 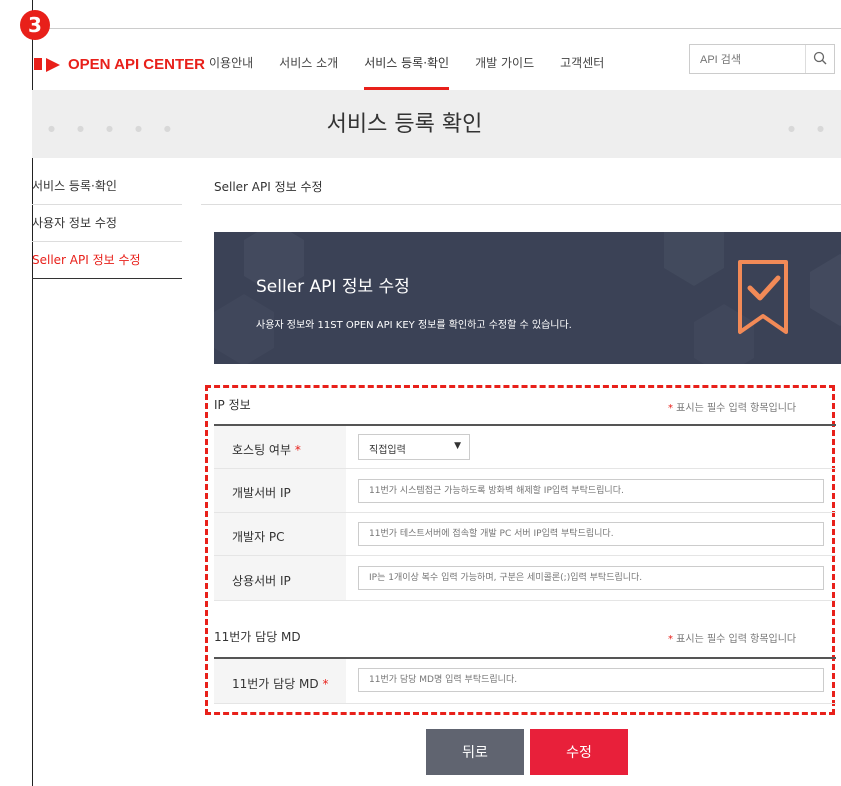 What do you see at coordinates (525, 447) in the screenshot?
I see `hosting-row: 호스팅 여부 * 직접입력 ▼` at bounding box center [525, 447].